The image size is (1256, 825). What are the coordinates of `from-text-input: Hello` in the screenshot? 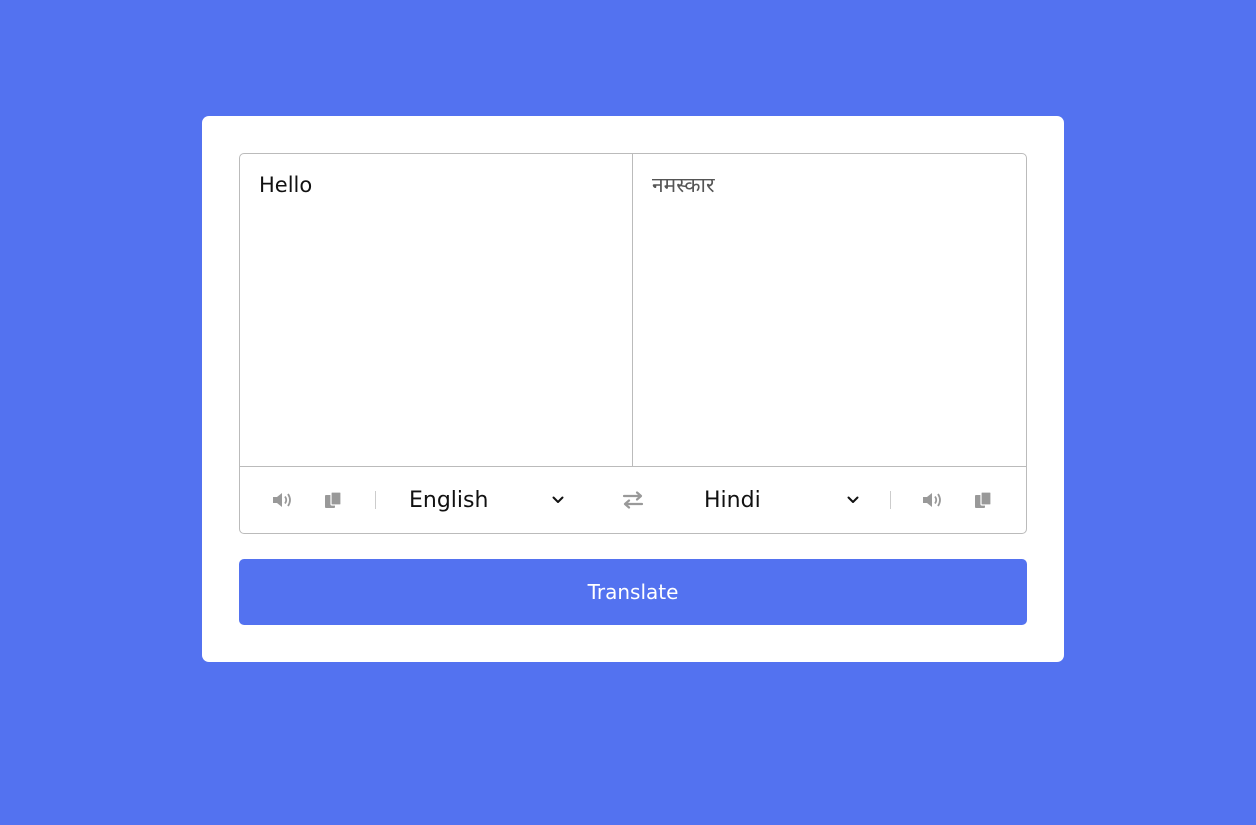 It's located at (436, 310).